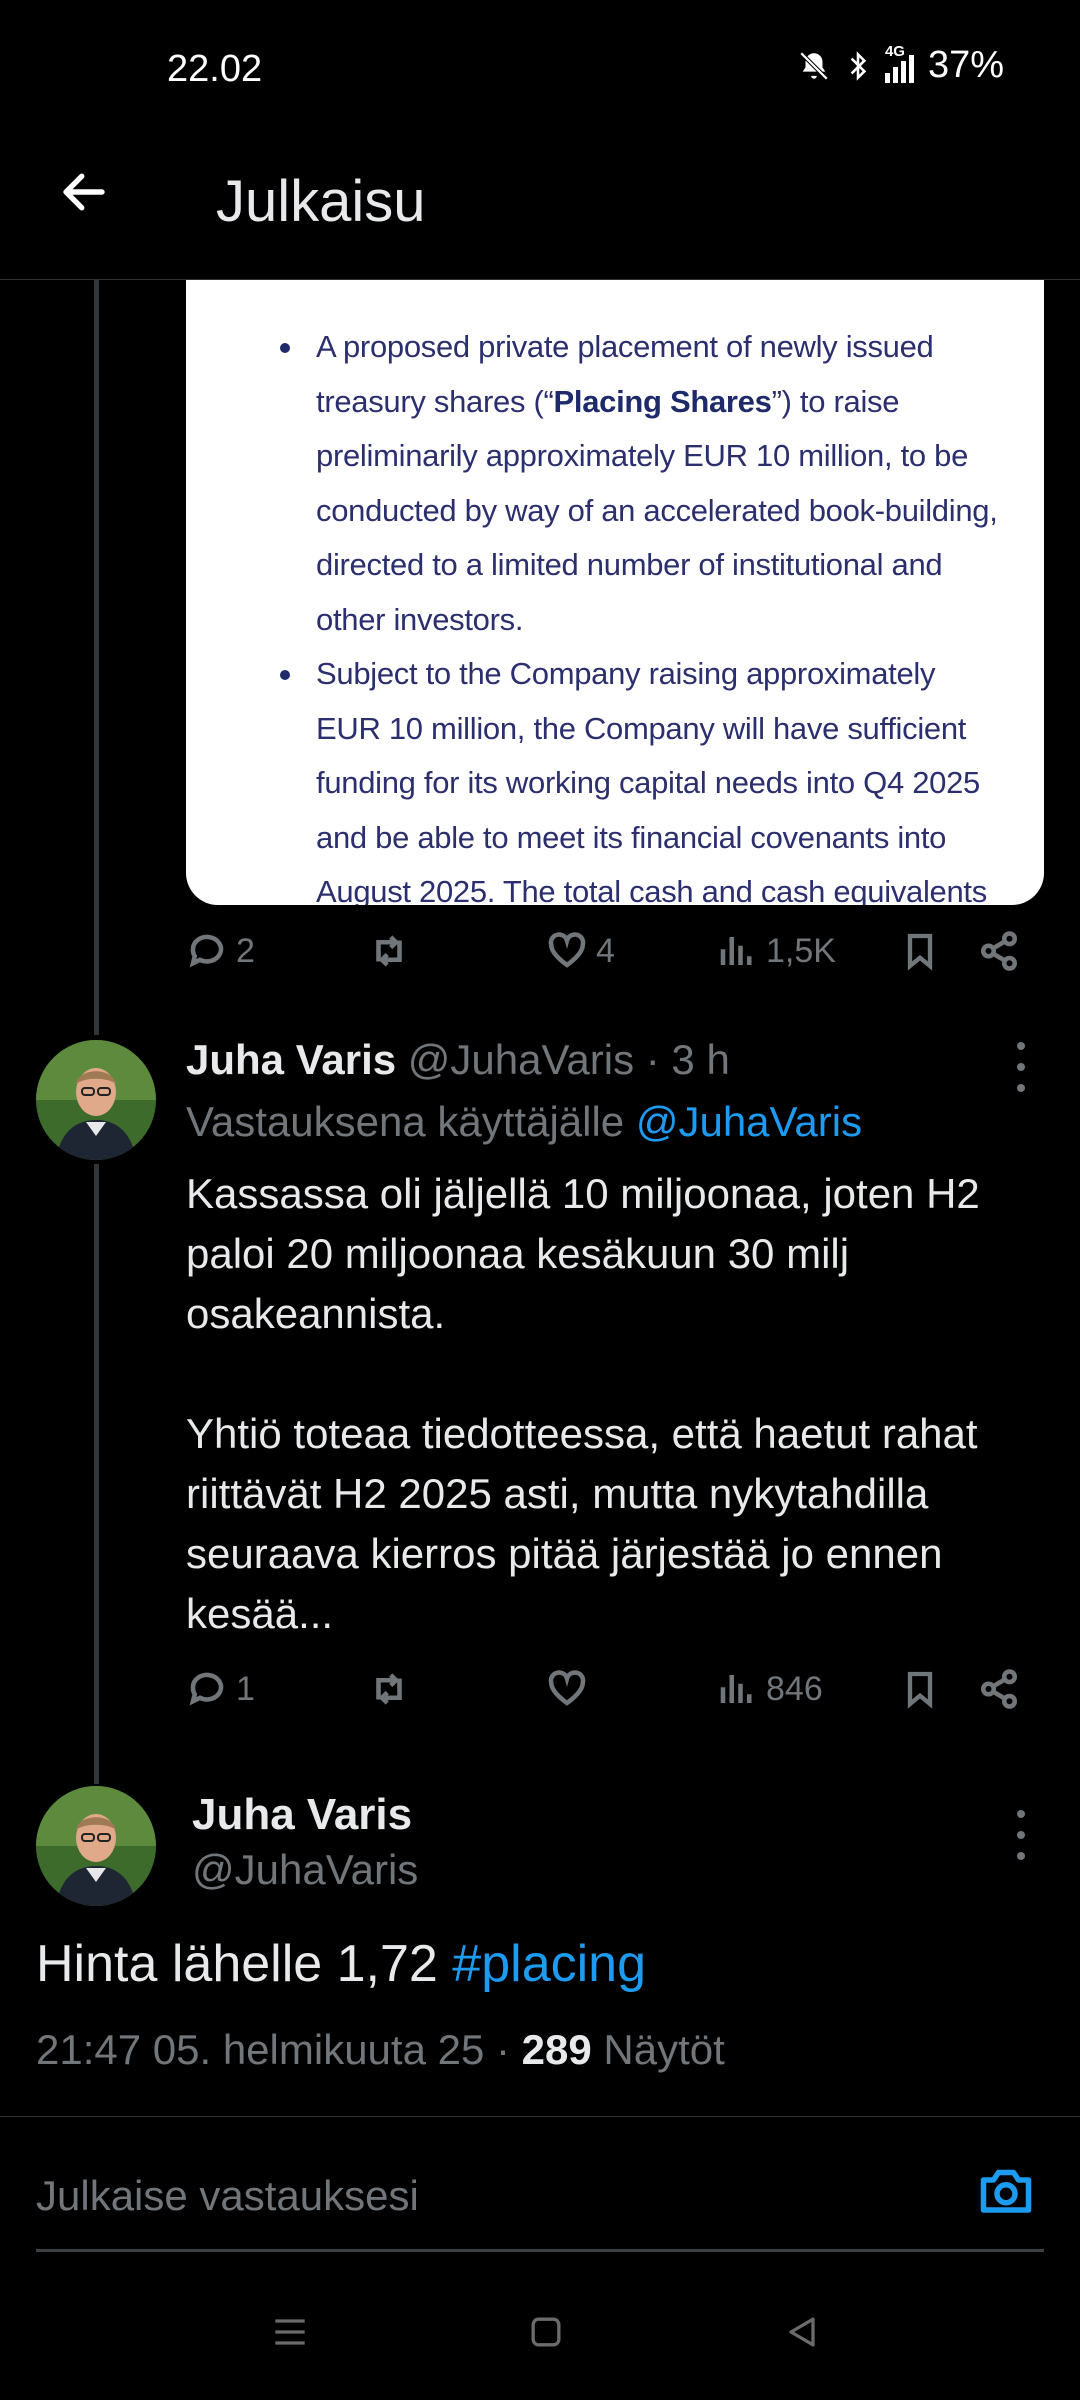 Image resolution: width=1080 pixels, height=2400 pixels. I want to click on camera-icon, so click(1006, 2191).